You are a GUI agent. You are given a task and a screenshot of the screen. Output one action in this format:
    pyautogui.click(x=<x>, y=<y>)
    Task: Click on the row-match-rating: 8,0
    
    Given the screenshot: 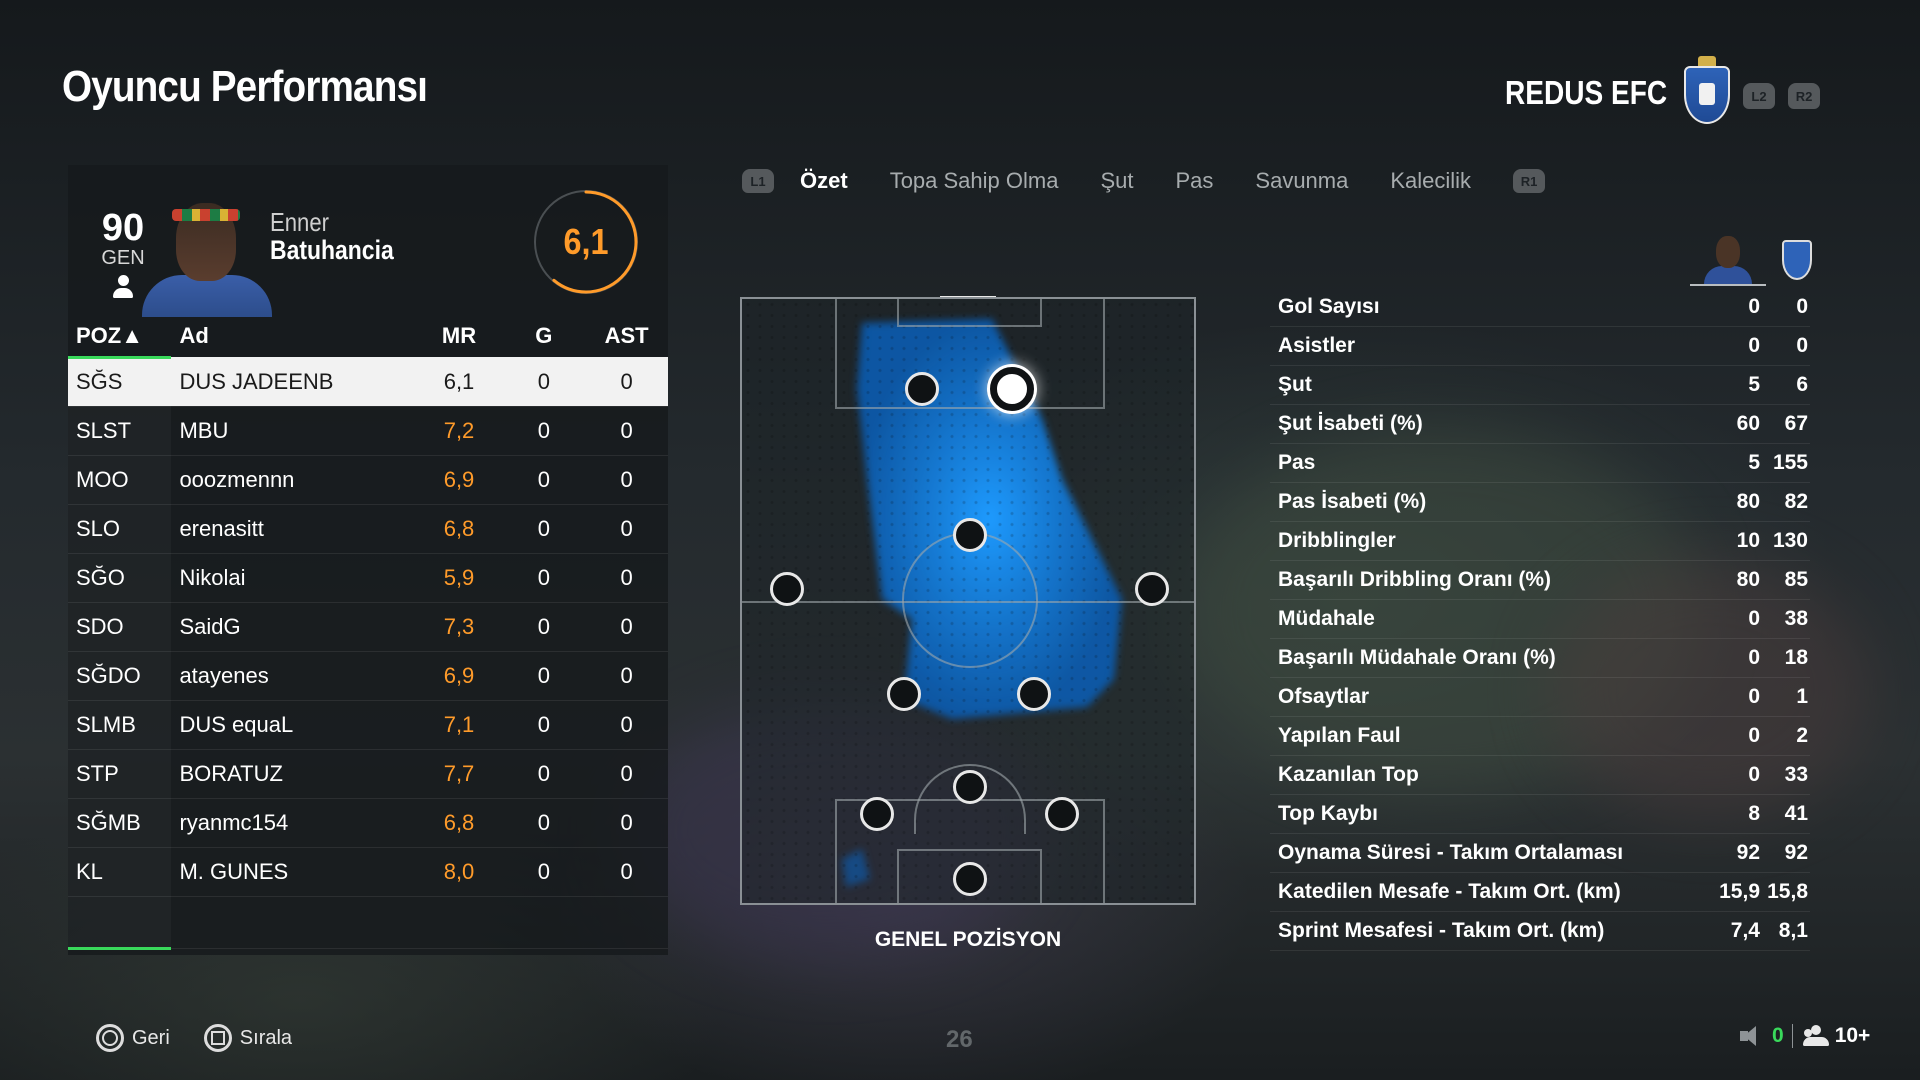 What is the action you would take?
    pyautogui.click(x=459, y=872)
    